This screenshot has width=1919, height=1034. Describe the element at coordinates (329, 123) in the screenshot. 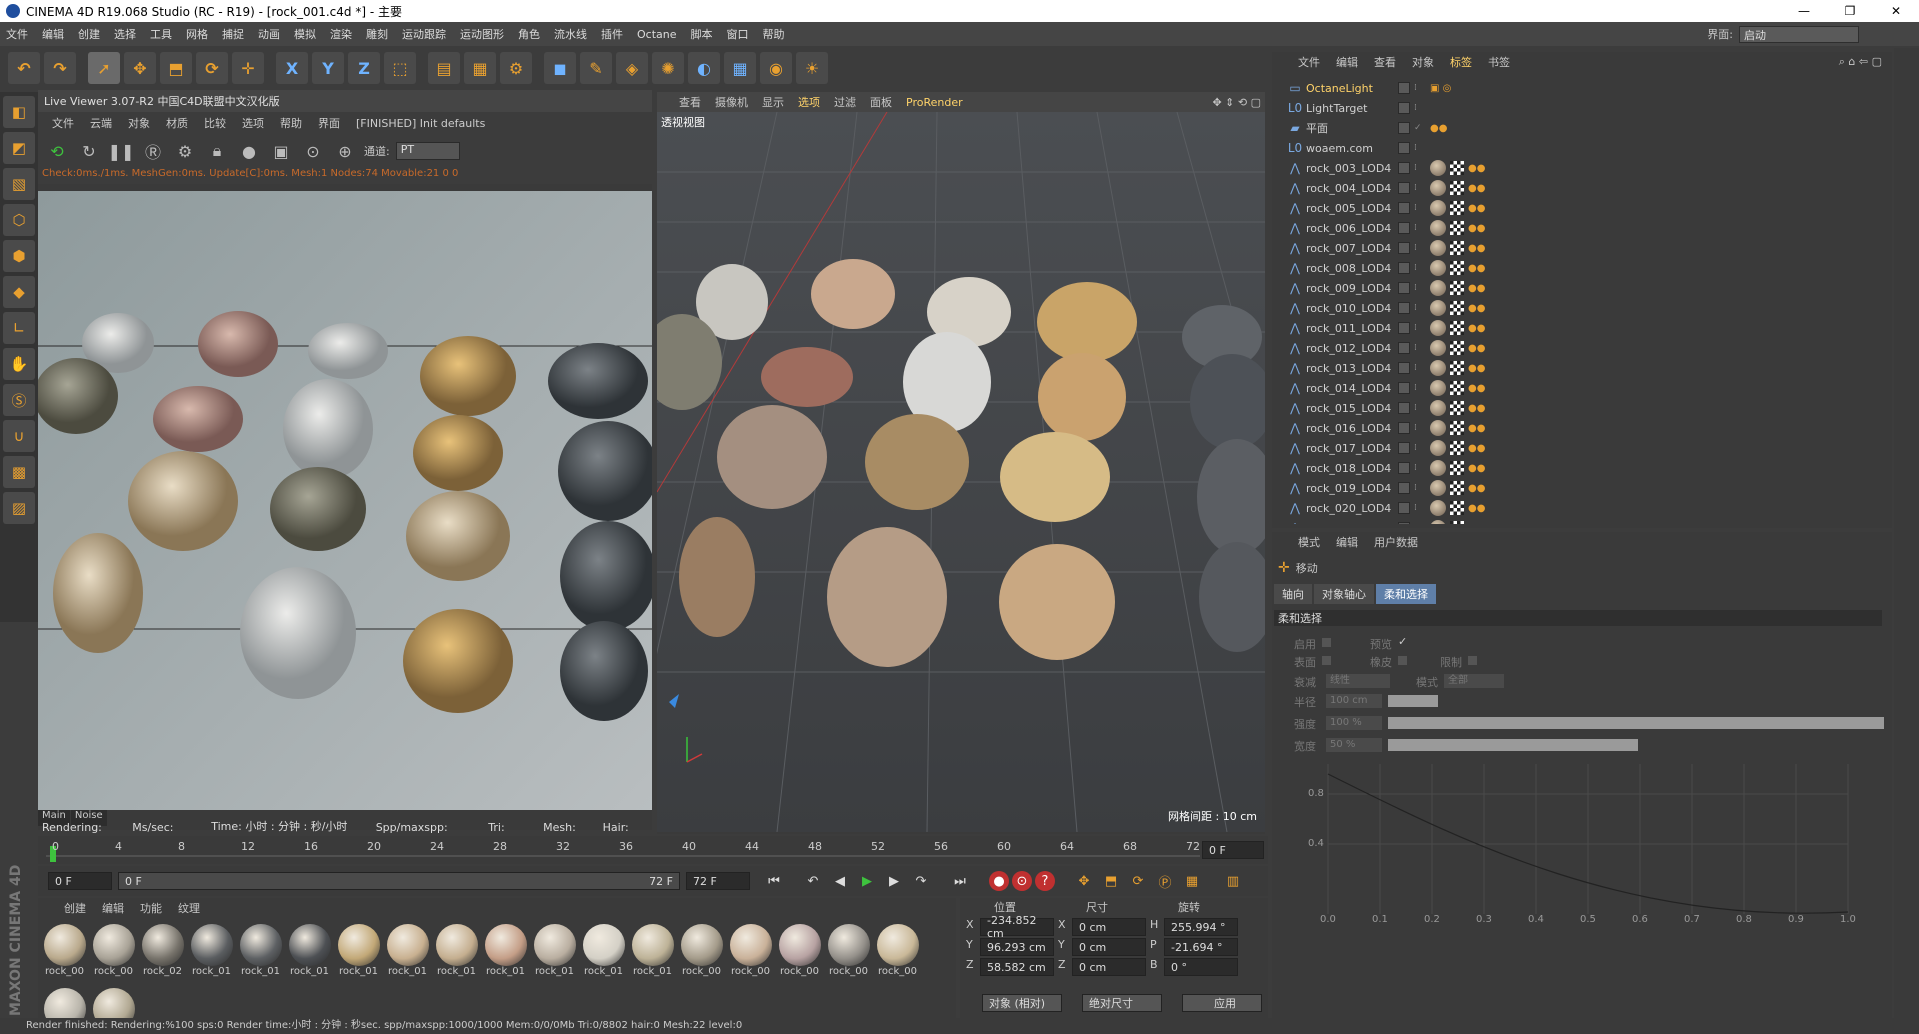

I see `lv-menu-interface: 界面` at that location.